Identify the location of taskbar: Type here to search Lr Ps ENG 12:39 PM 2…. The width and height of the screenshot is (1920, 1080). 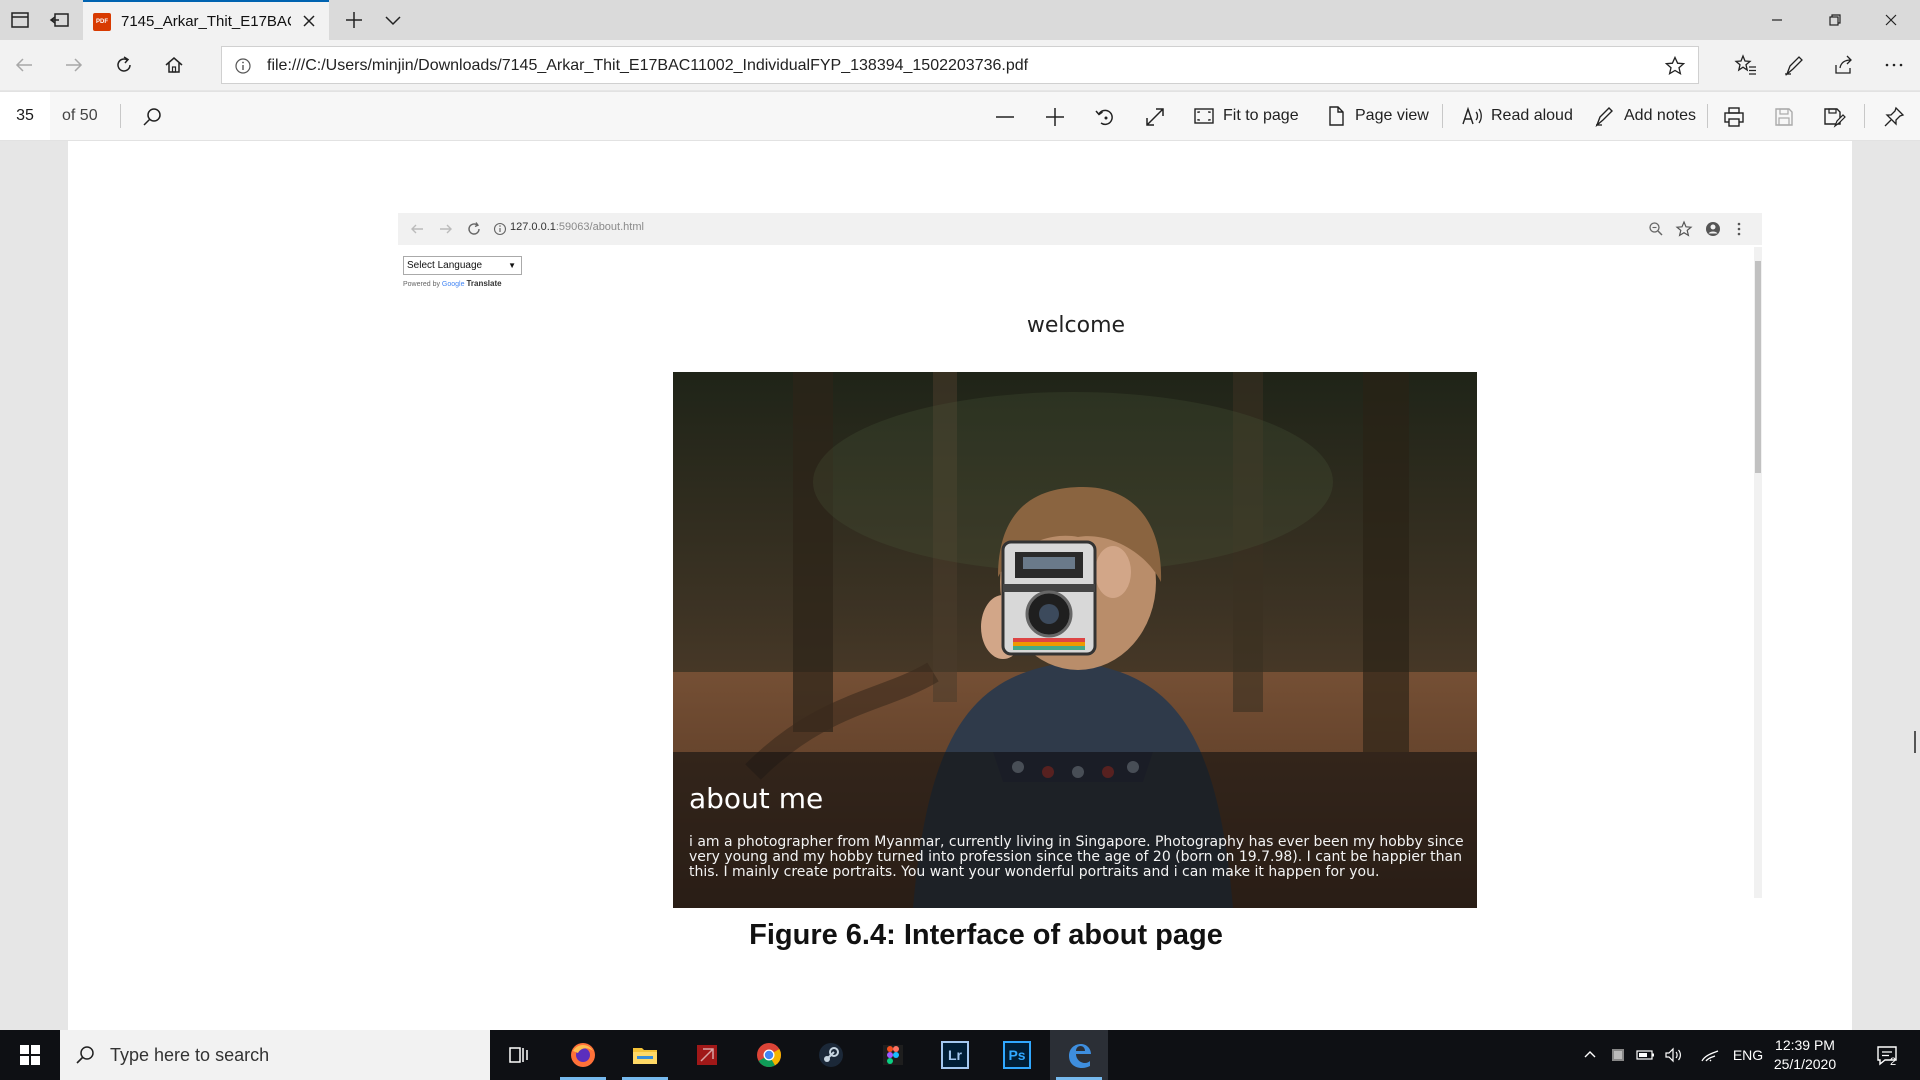
(960, 1055).